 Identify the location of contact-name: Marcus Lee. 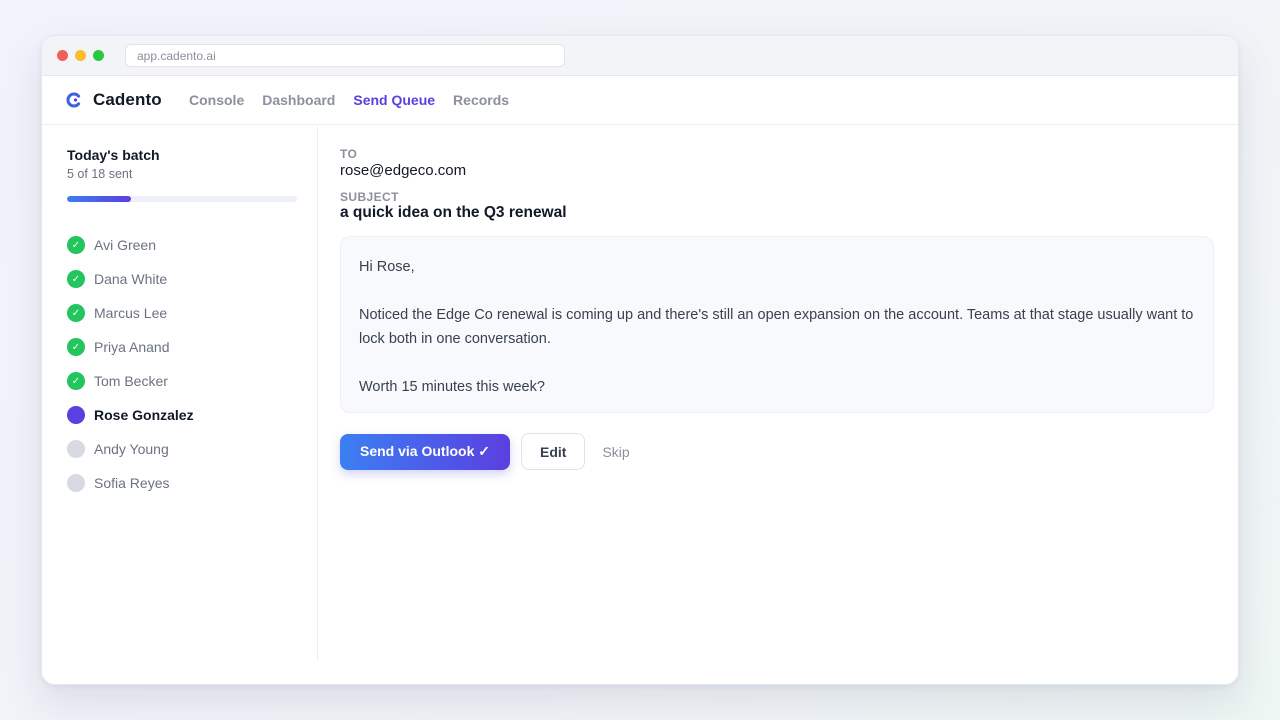
(131, 313).